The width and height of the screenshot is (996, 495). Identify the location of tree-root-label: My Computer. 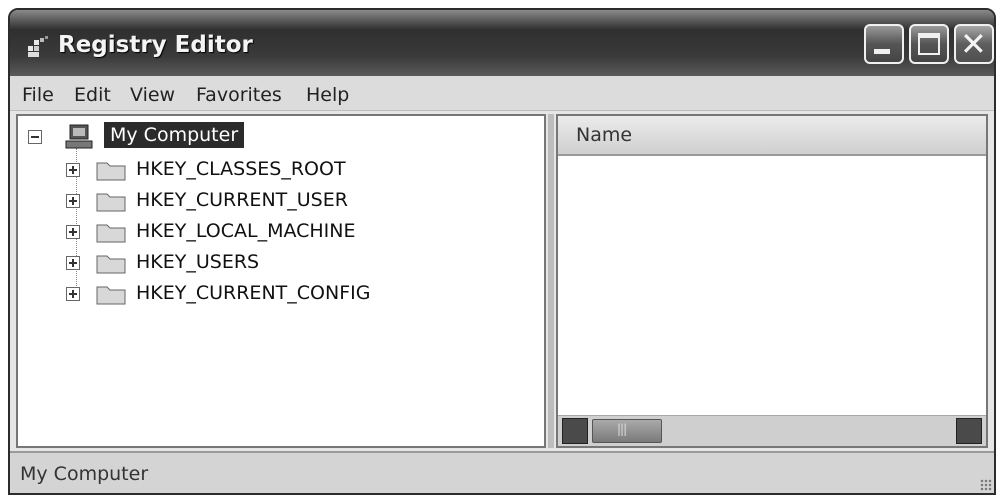
(174, 135).